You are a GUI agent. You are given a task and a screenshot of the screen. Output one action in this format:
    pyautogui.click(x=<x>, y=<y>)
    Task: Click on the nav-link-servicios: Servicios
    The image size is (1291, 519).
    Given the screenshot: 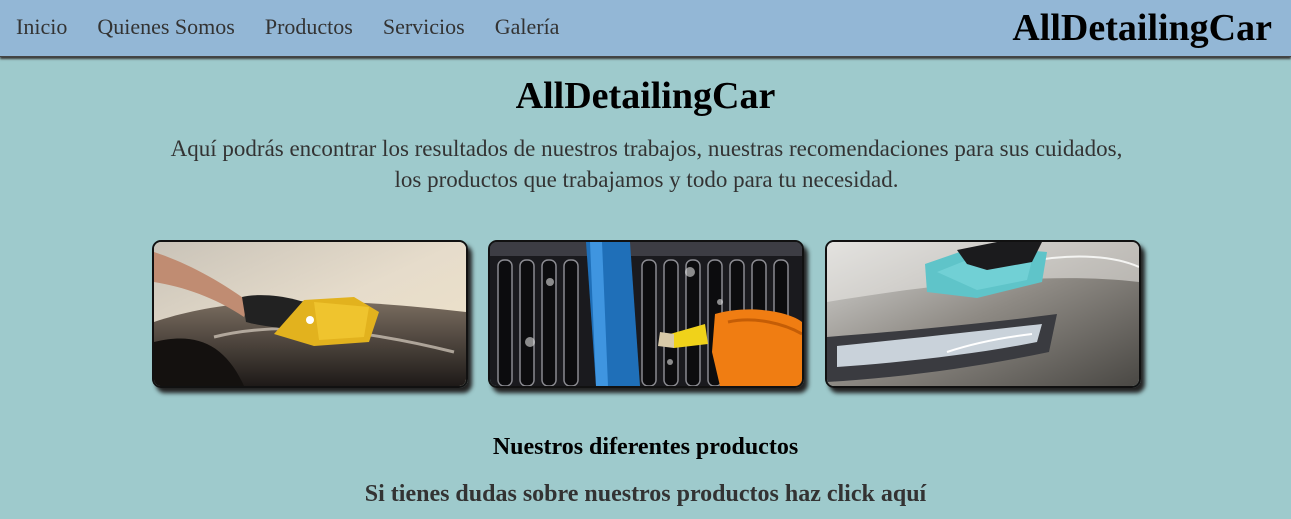 What is the action you would take?
    pyautogui.click(x=424, y=27)
    